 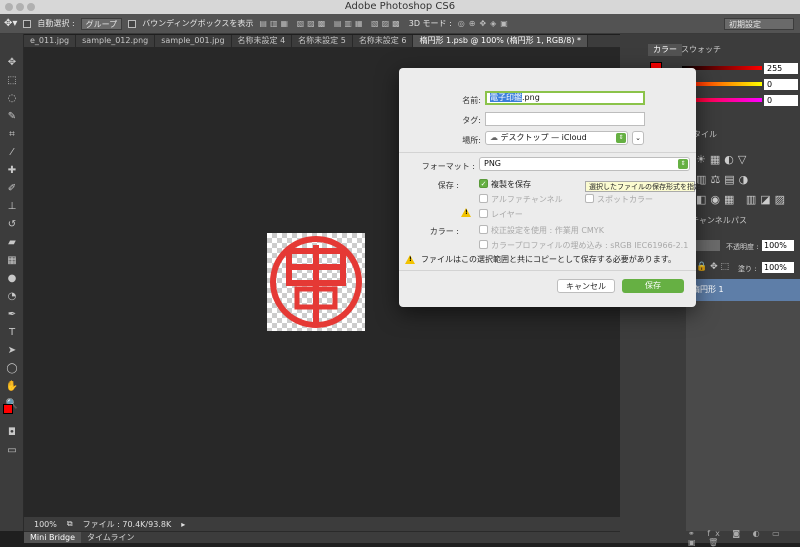 What do you see at coordinates (531, 97) in the screenshot?
I see `filename-extension: .png` at bounding box center [531, 97].